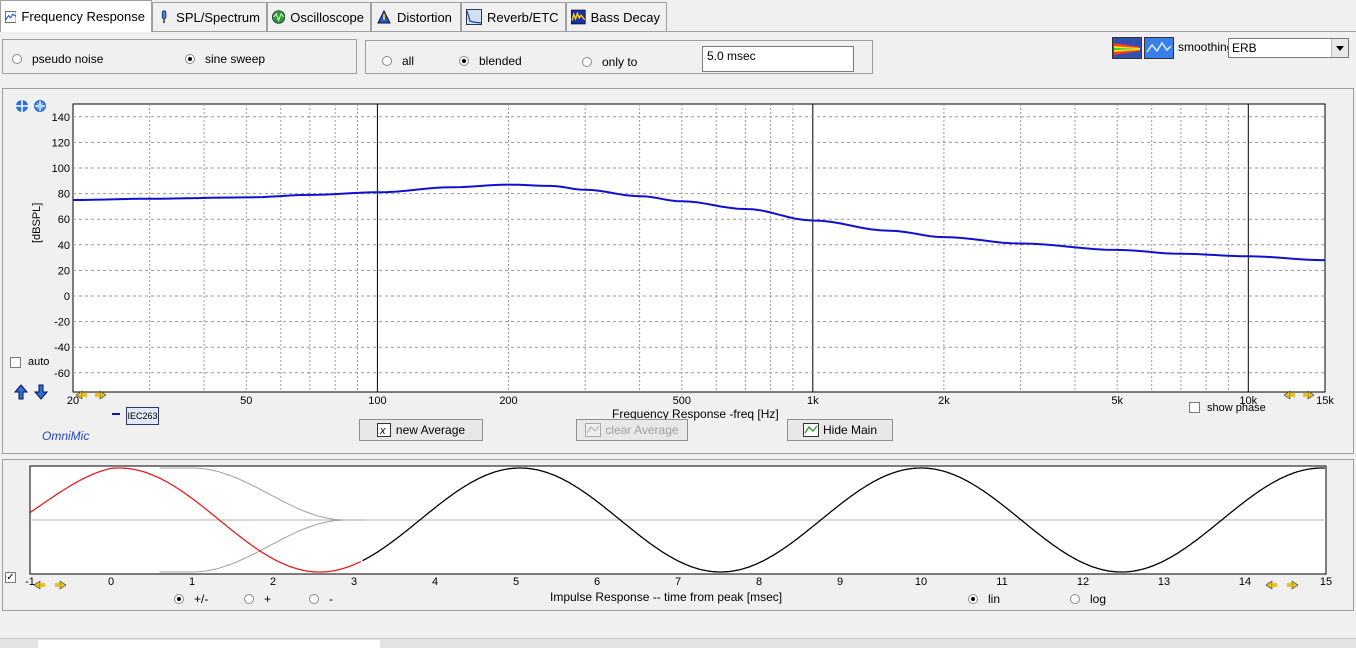 The width and height of the screenshot is (1356, 648). Describe the element at coordinates (840, 582) in the screenshot. I see `impulse-x-tick-label: 9` at that location.